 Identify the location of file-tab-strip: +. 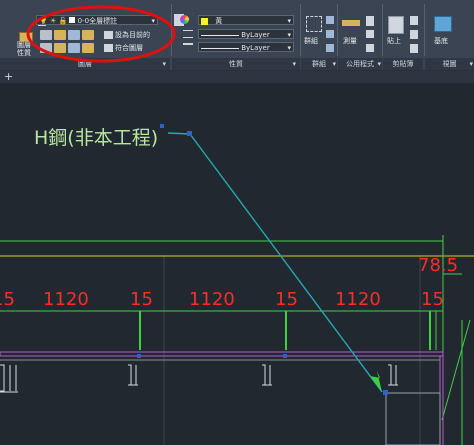
(237, 76).